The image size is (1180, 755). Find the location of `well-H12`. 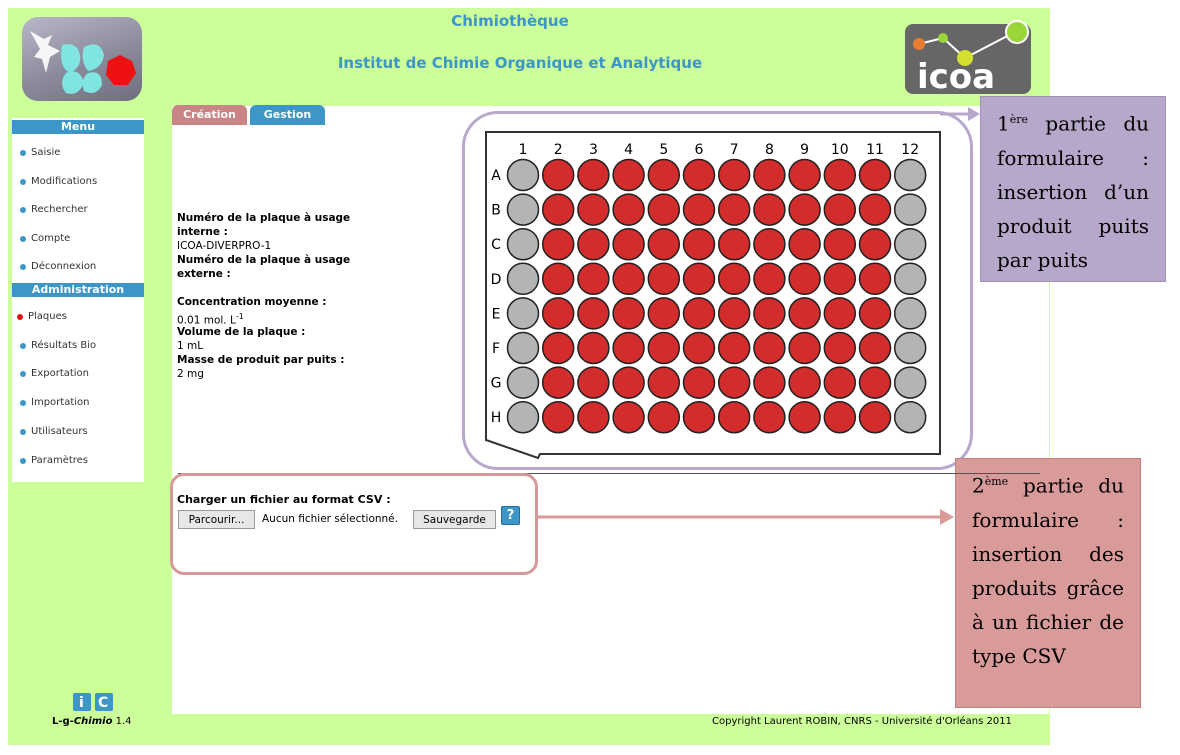

well-H12 is located at coordinates (910, 417).